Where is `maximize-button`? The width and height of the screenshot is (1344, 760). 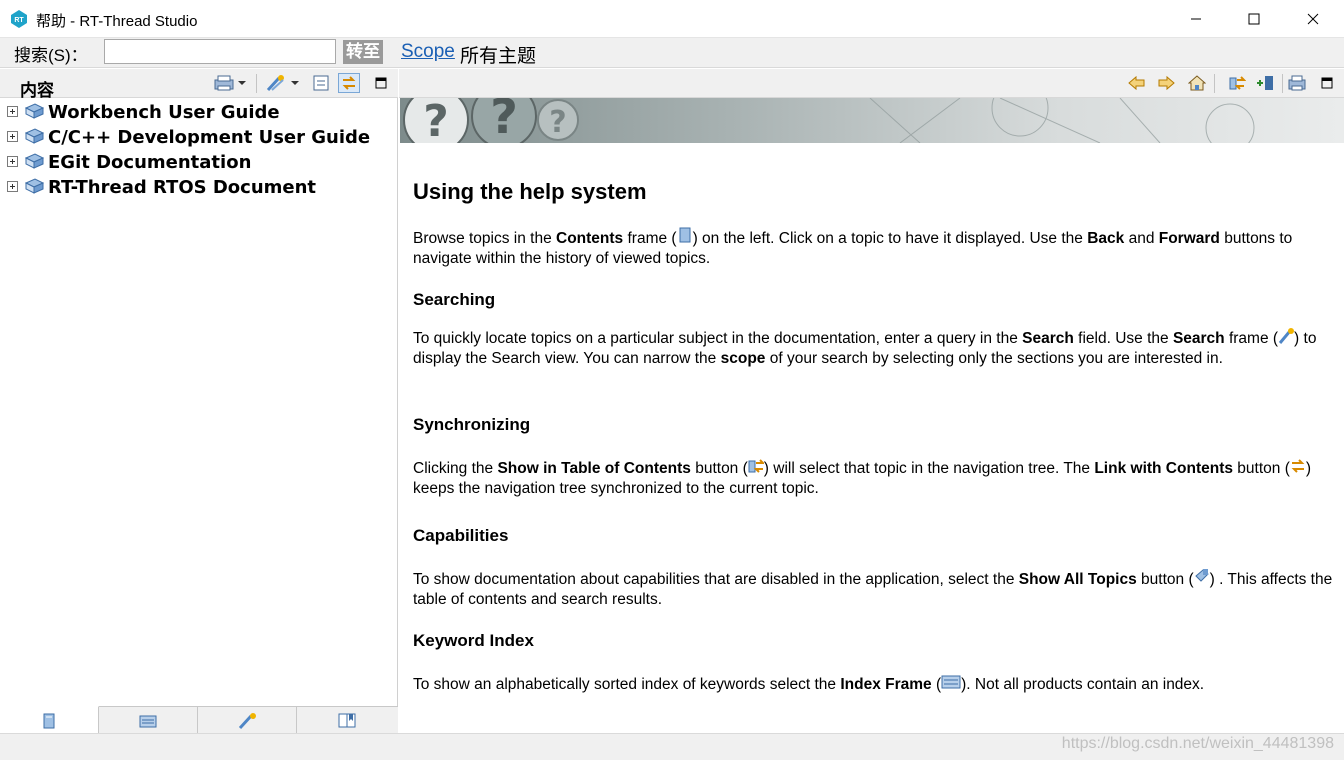
maximize-button is located at coordinates (1254, 19).